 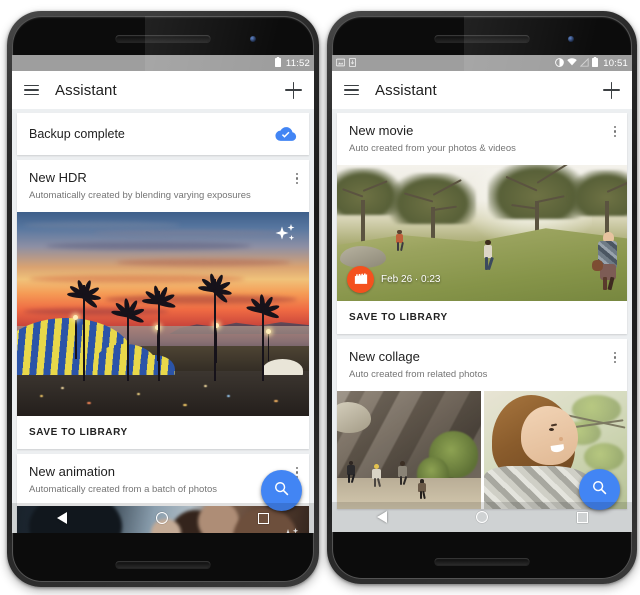 What do you see at coordinates (432, 148) in the screenshot?
I see `card-subtitle: Auto created from your photos & videos` at bounding box center [432, 148].